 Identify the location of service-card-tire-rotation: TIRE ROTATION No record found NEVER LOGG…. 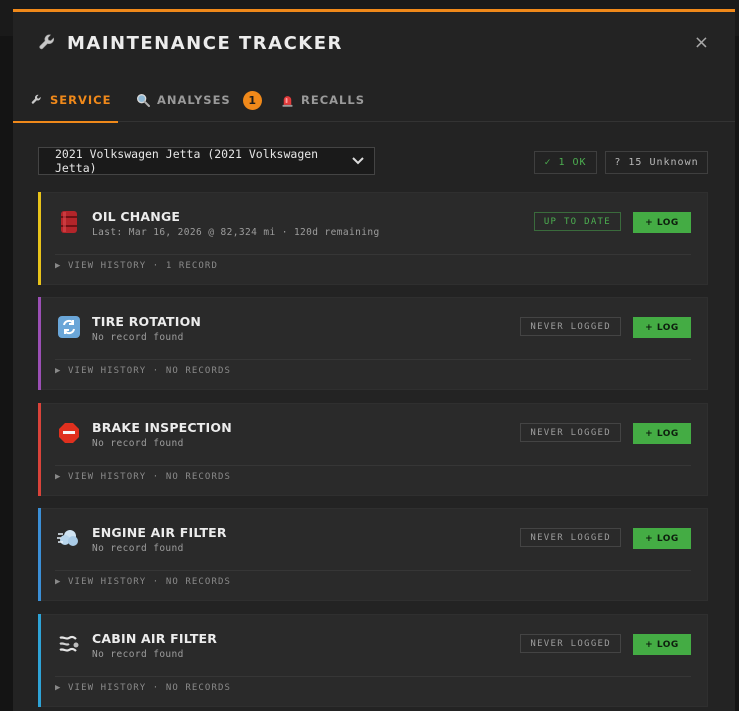
(373, 343).